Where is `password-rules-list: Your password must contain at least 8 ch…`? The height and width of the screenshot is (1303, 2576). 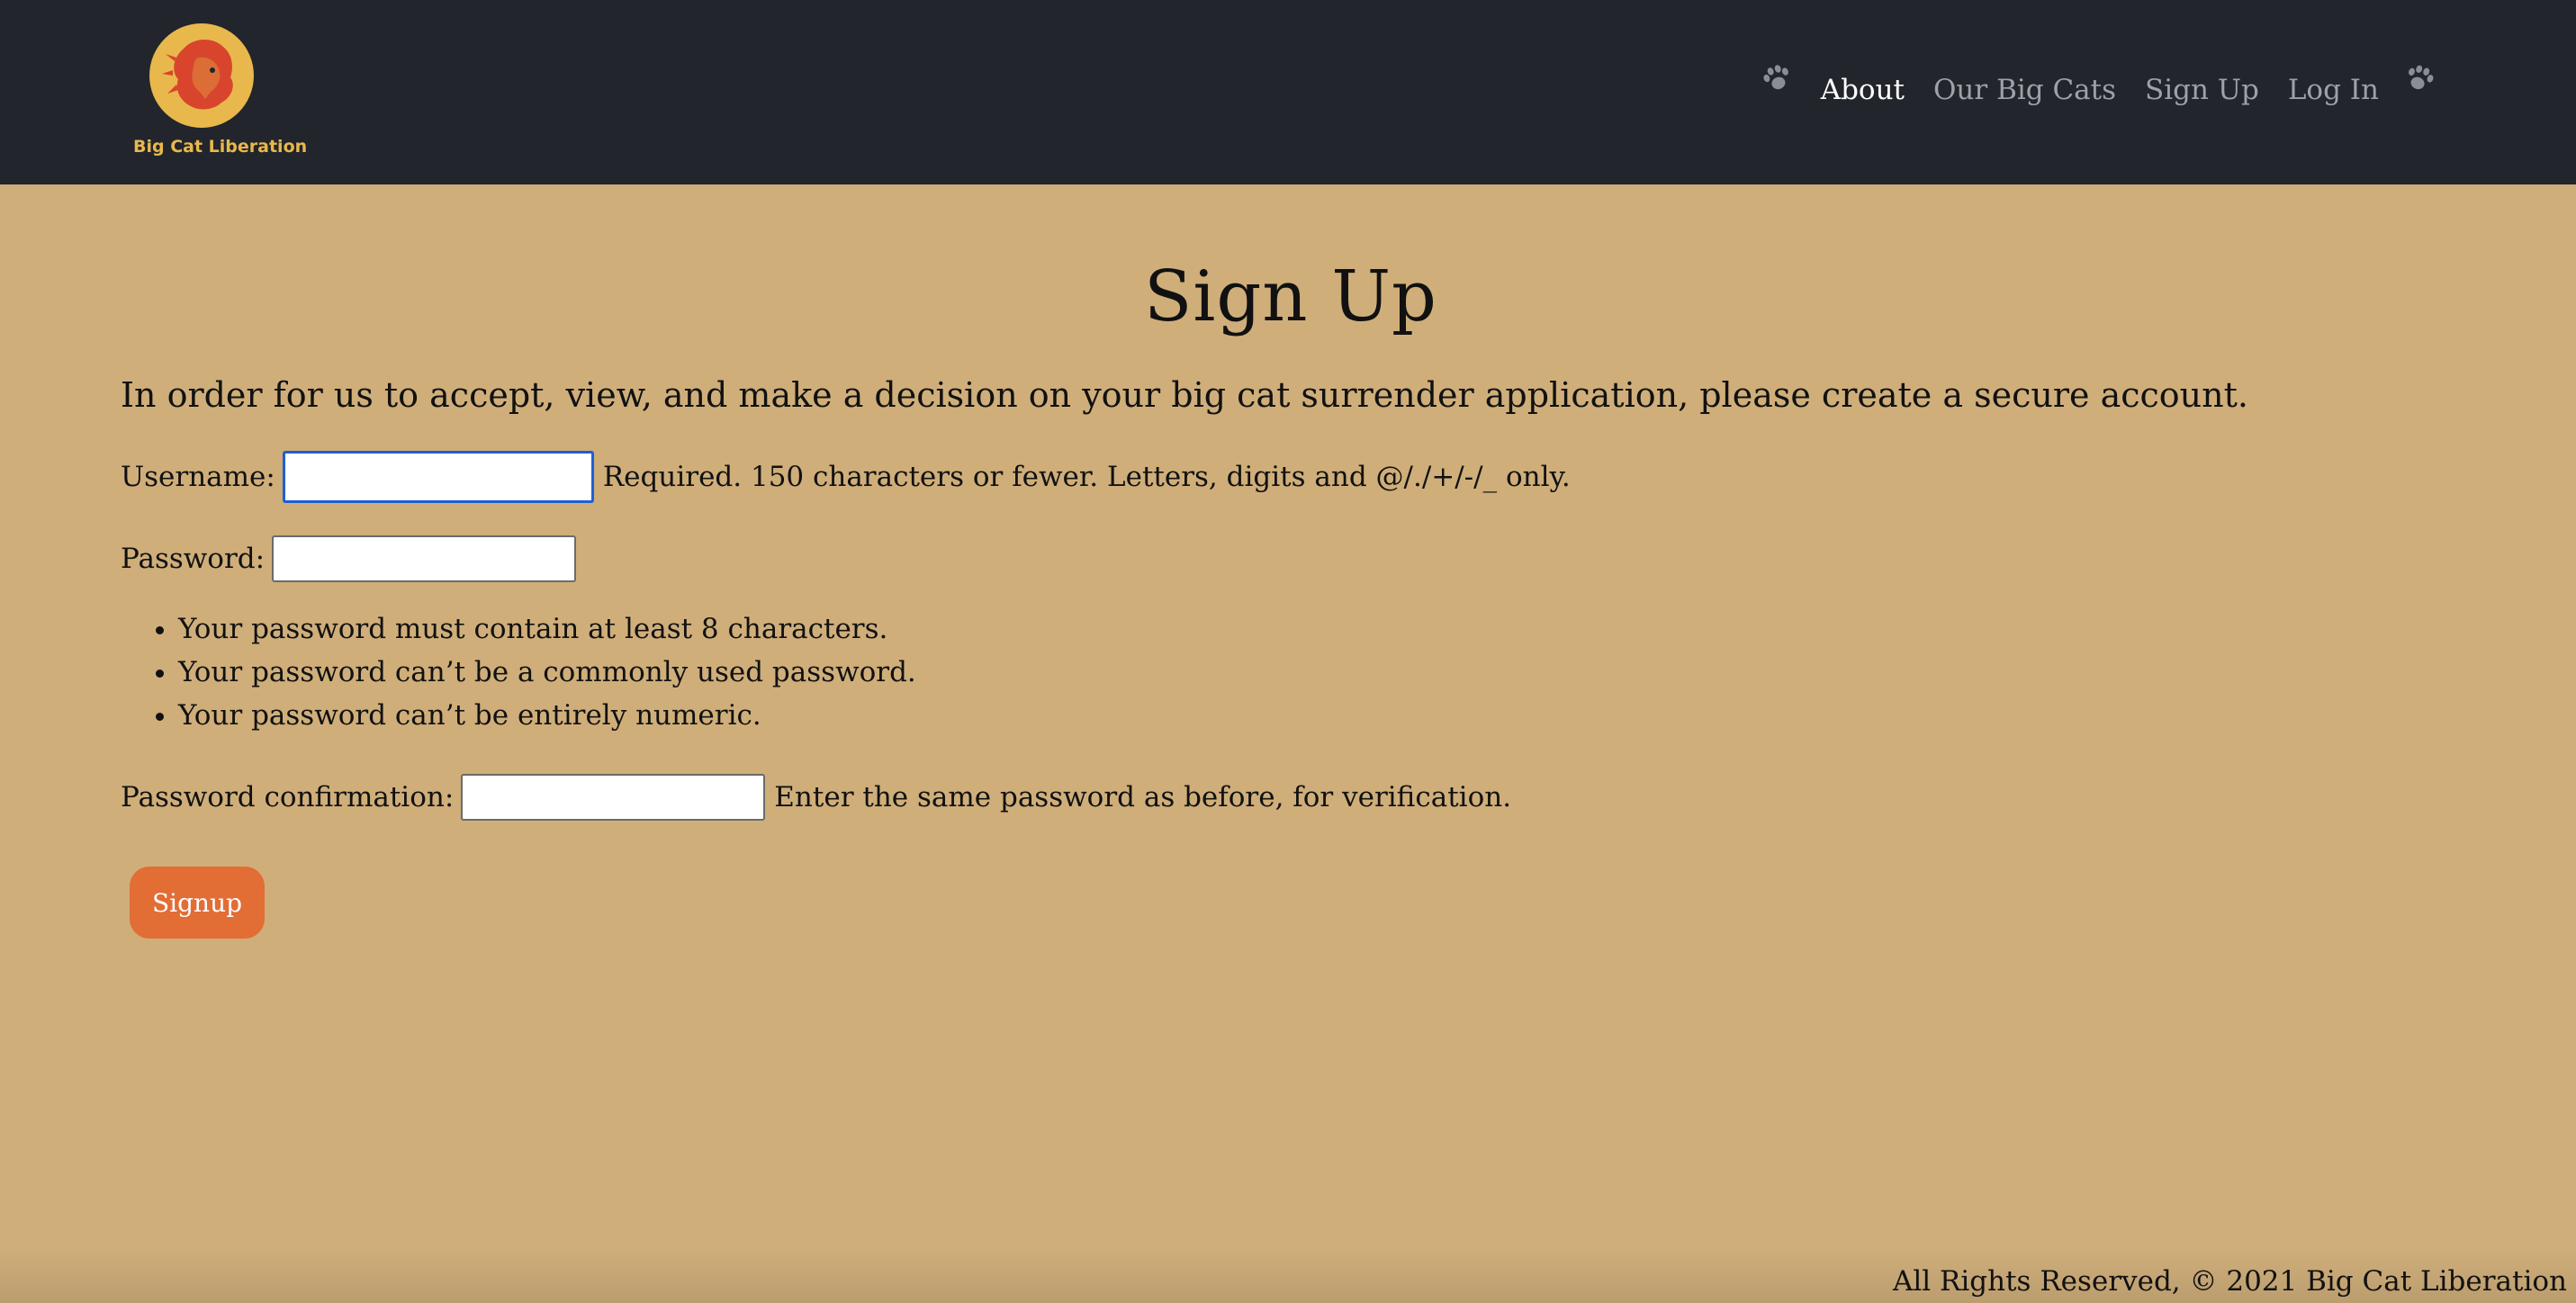
password-rules-list: Your password must contain at least 8 ch… is located at coordinates (518, 672).